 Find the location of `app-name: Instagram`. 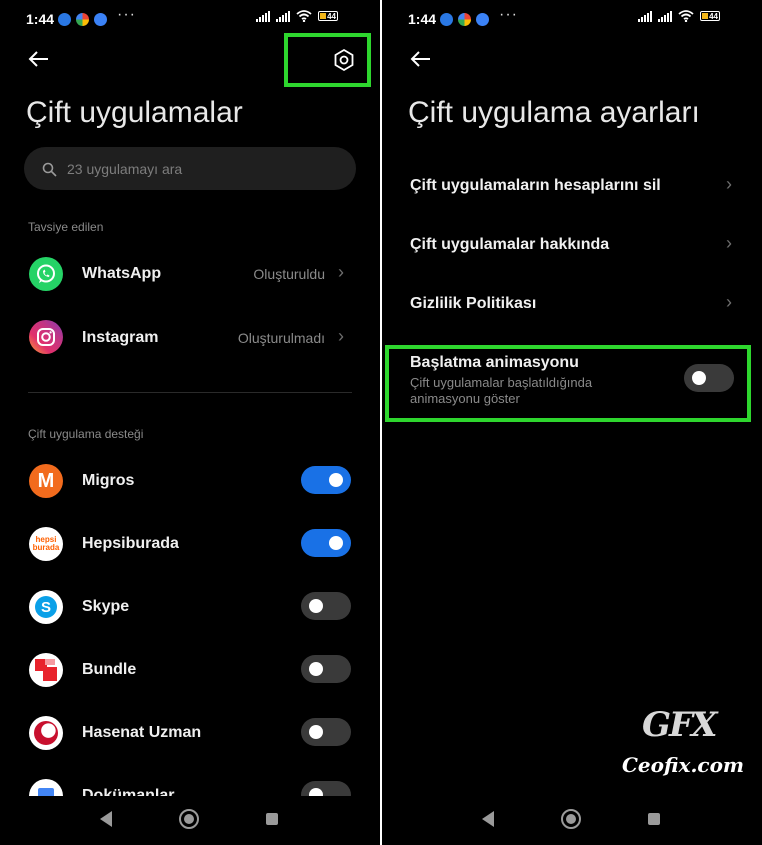

app-name: Instagram is located at coordinates (120, 337).